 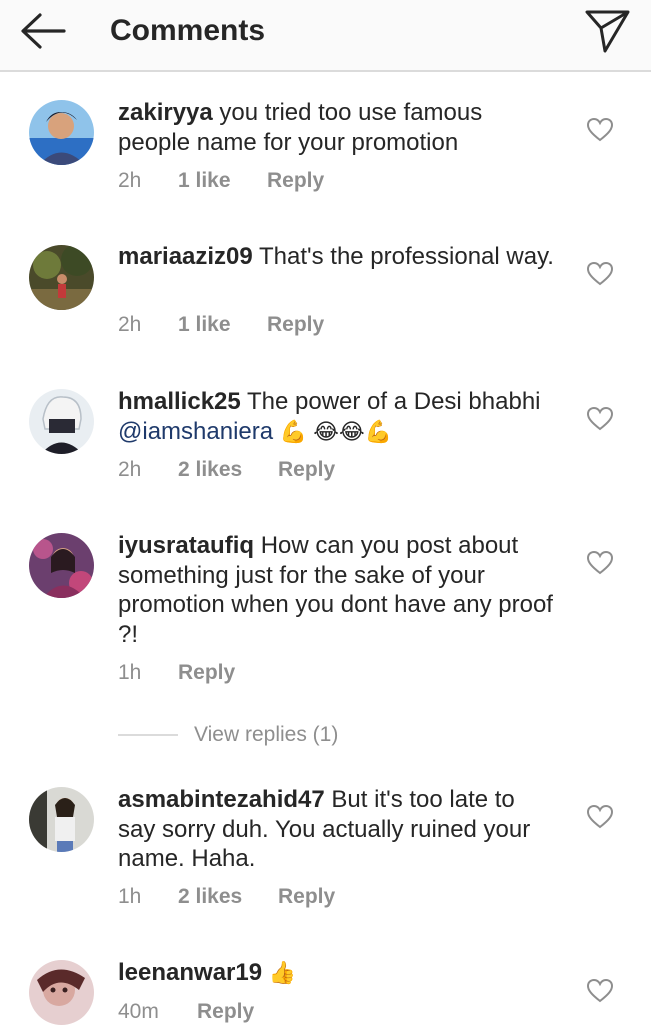 I want to click on view-replies-divider, so click(x=148, y=735).